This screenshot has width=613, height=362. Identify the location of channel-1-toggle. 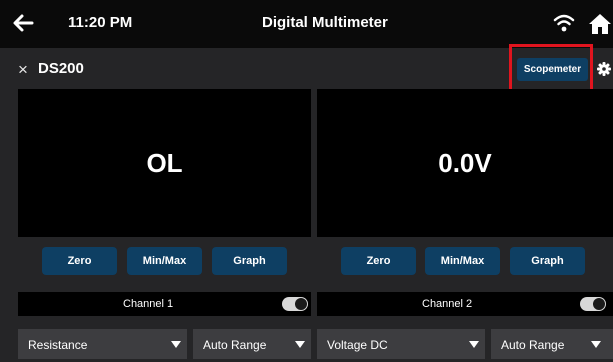
(295, 304).